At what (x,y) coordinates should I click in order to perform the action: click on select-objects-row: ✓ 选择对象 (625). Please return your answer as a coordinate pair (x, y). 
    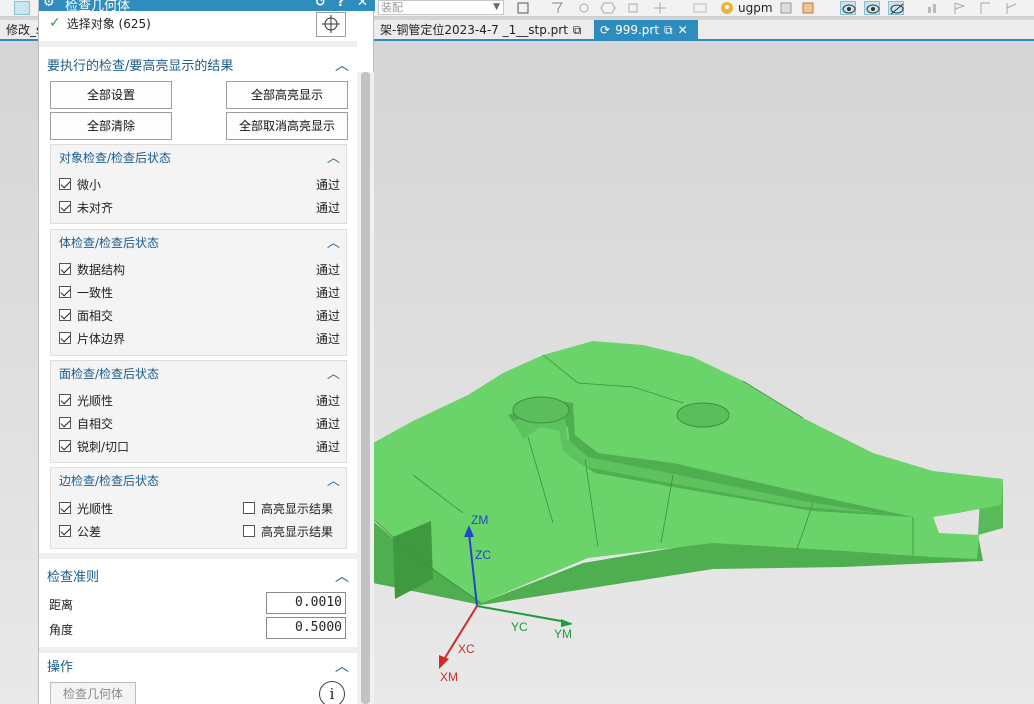
    Looking at the image, I should click on (100, 23).